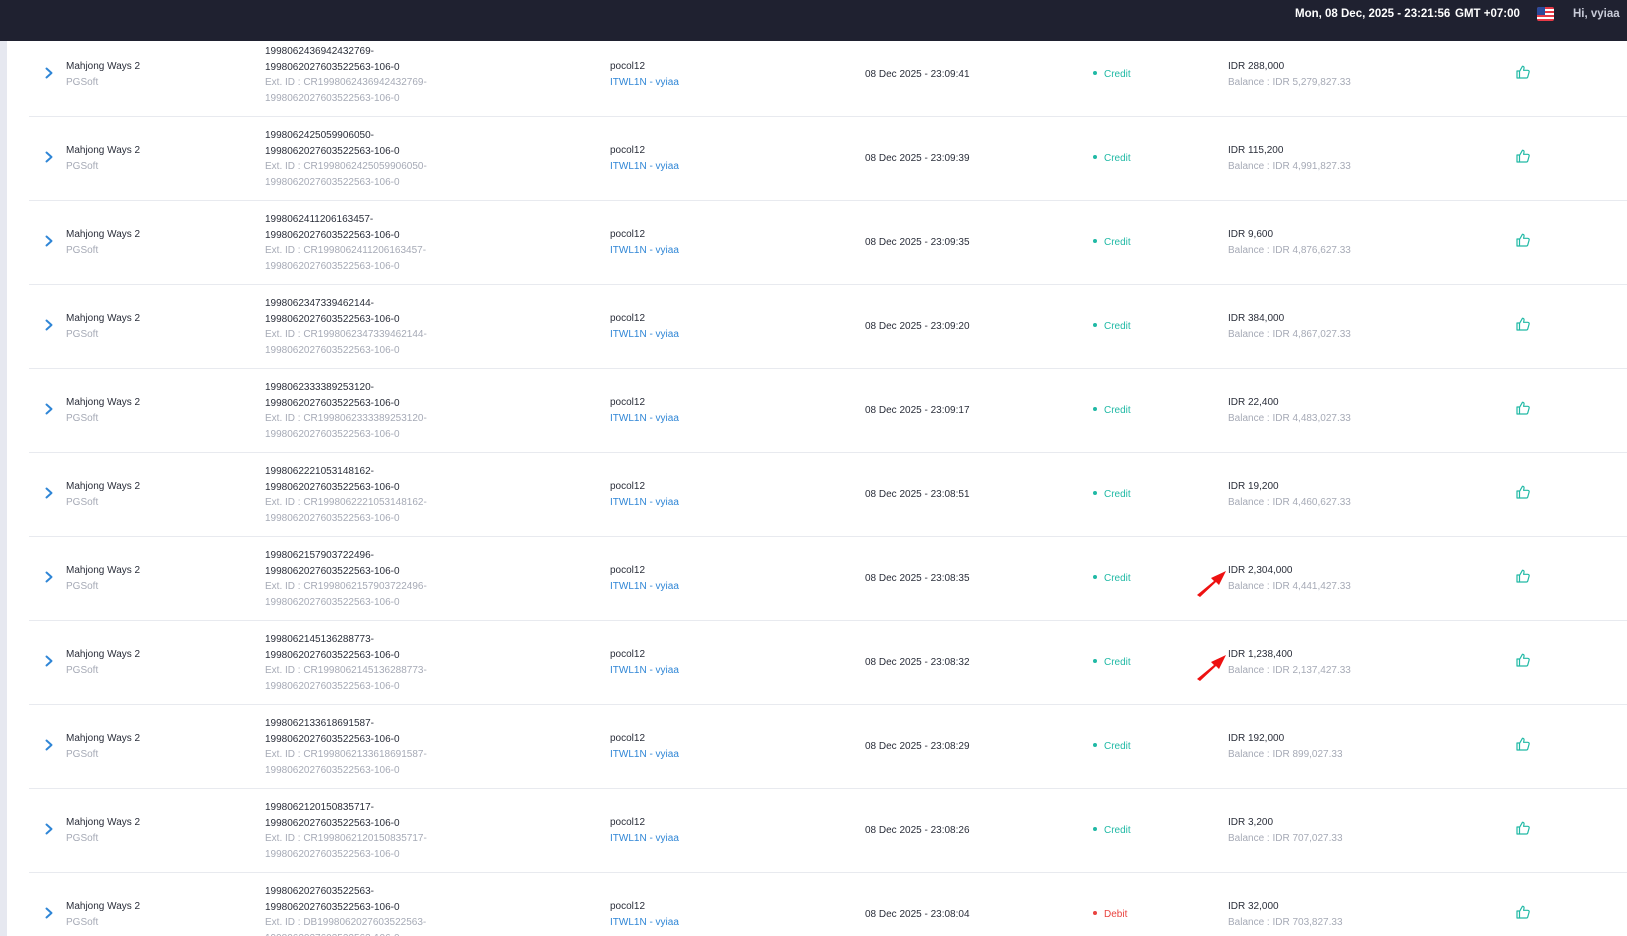 This screenshot has height=936, width=1627. What do you see at coordinates (1545, 14) in the screenshot?
I see `us-flag-icon` at bounding box center [1545, 14].